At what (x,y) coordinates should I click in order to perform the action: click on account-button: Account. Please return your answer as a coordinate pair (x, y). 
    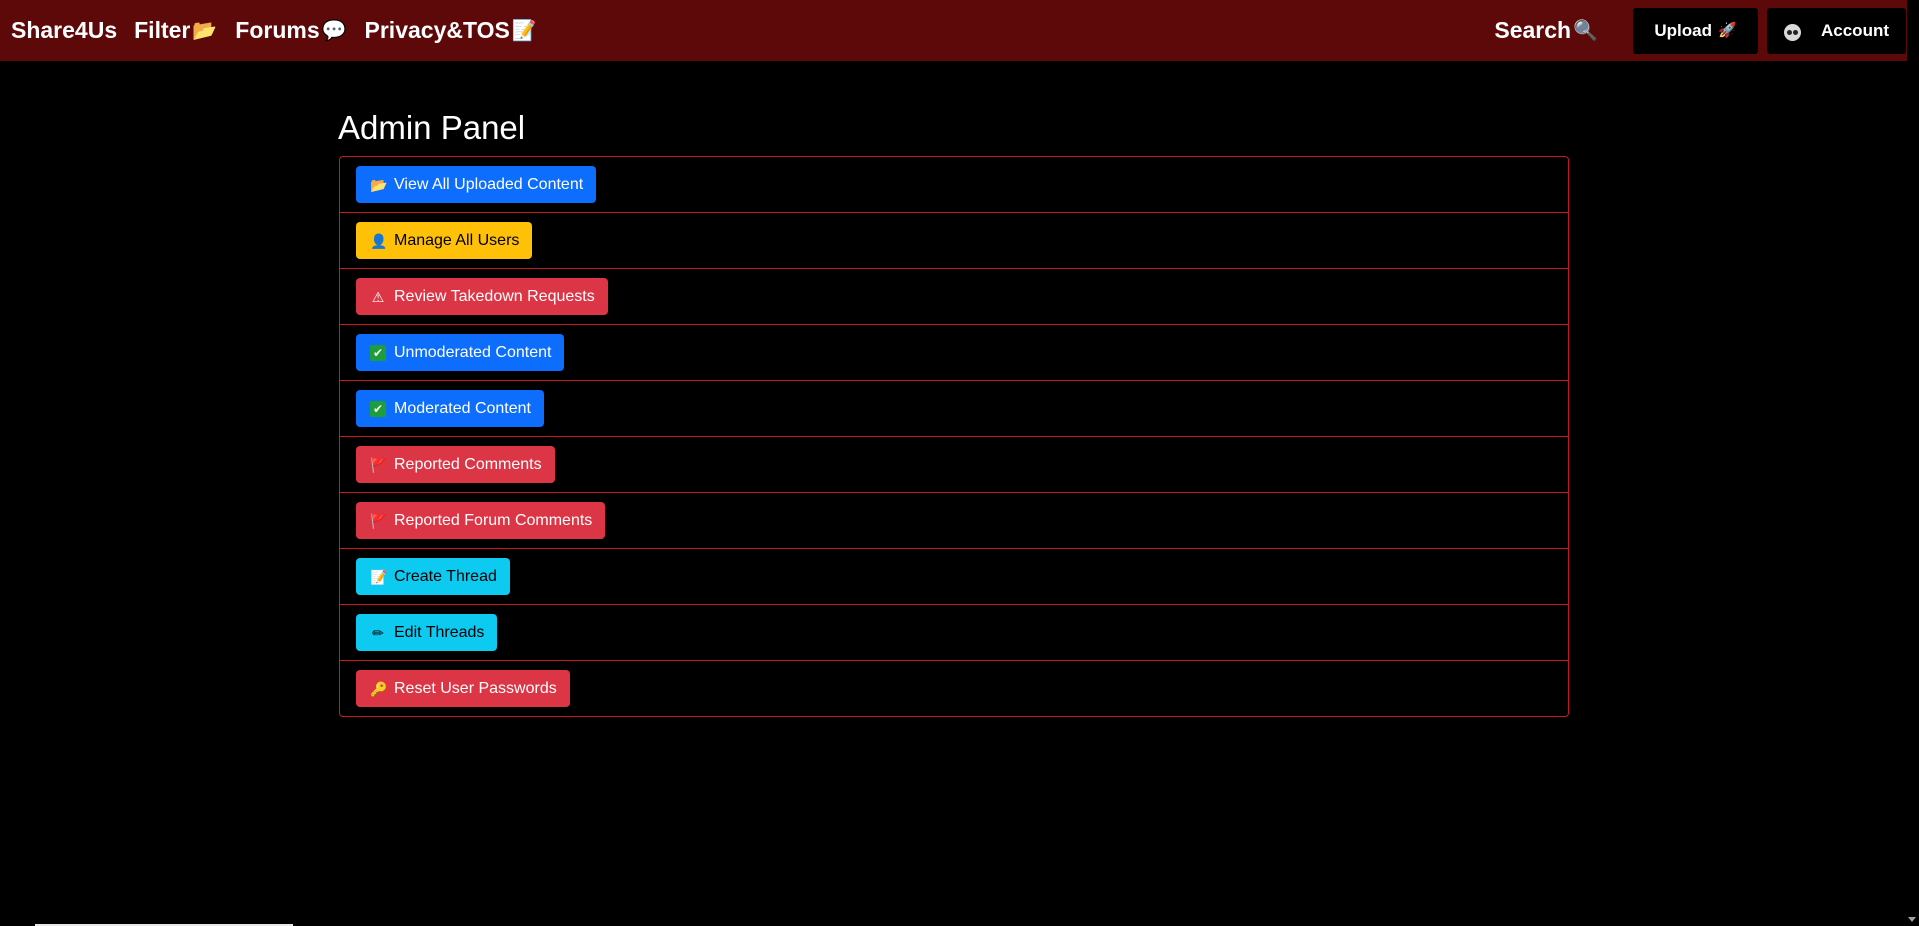
    Looking at the image, I should click on (1836, 30).